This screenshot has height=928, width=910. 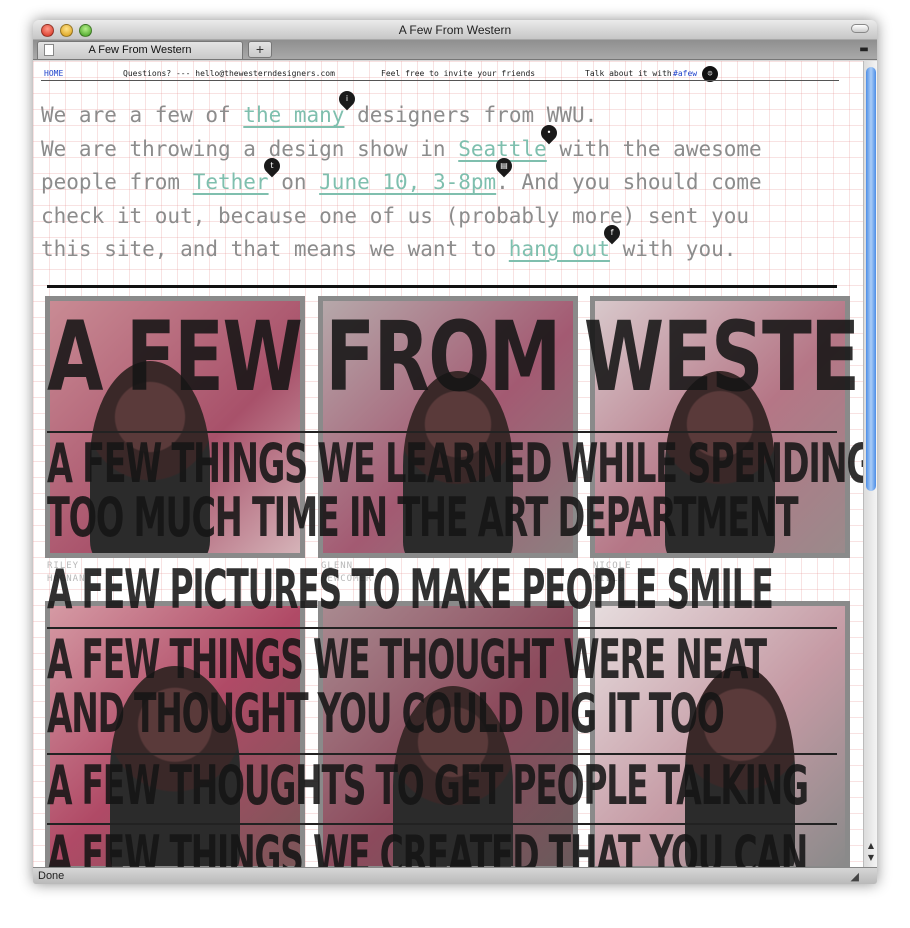 I want to click on window-title: A Few From Western, so click(x=455, y=30).